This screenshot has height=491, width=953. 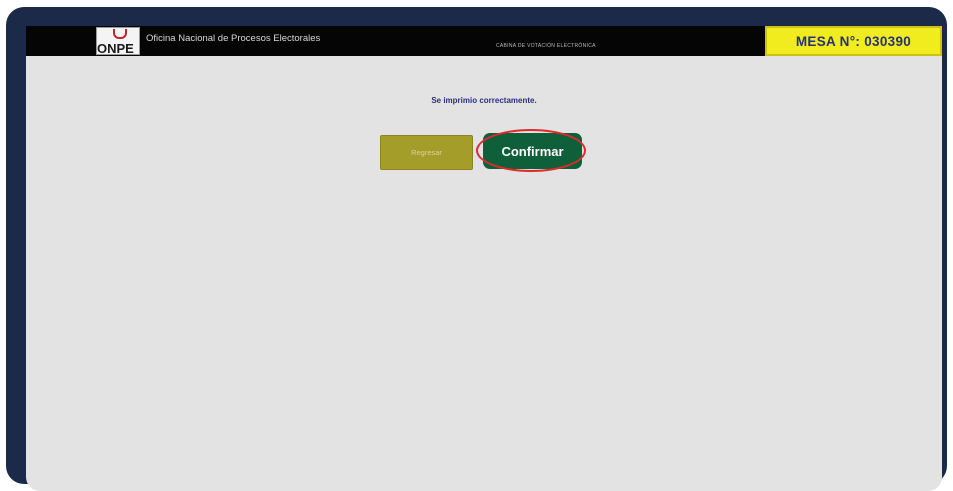 I want to click on regresar-button: Regresar, so click(x=426, y=152).